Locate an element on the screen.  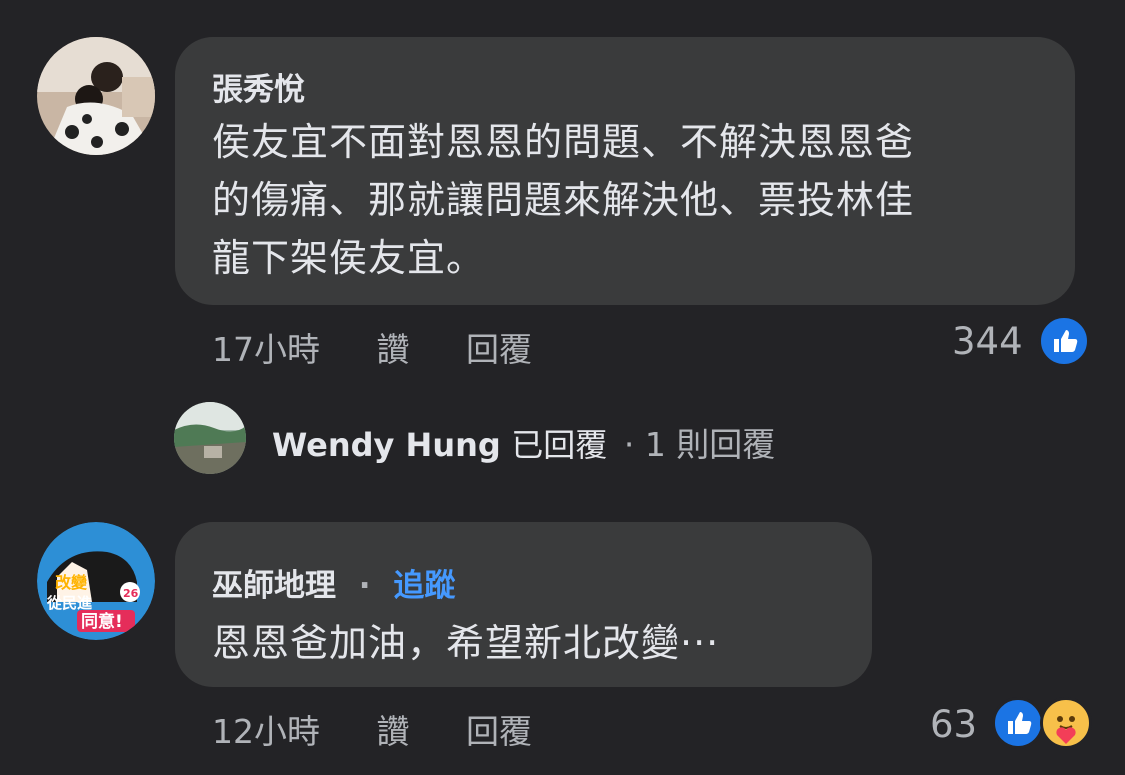
comment-text-line: 龍下架侯友宜。 is located at coordinates (349, 258).